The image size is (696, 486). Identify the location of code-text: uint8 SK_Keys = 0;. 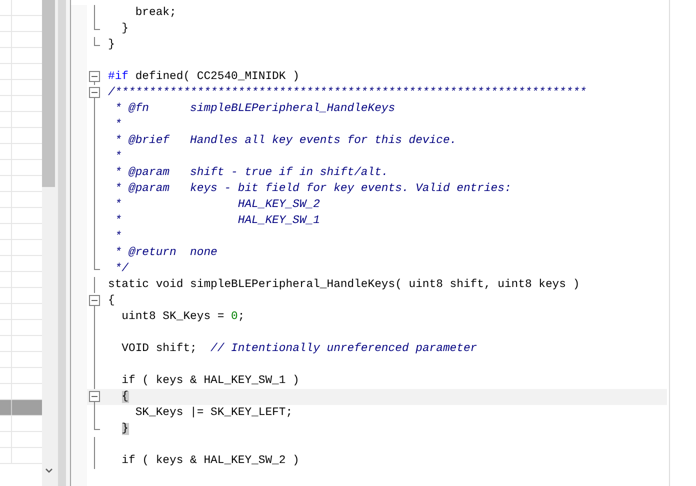
(182, 317).